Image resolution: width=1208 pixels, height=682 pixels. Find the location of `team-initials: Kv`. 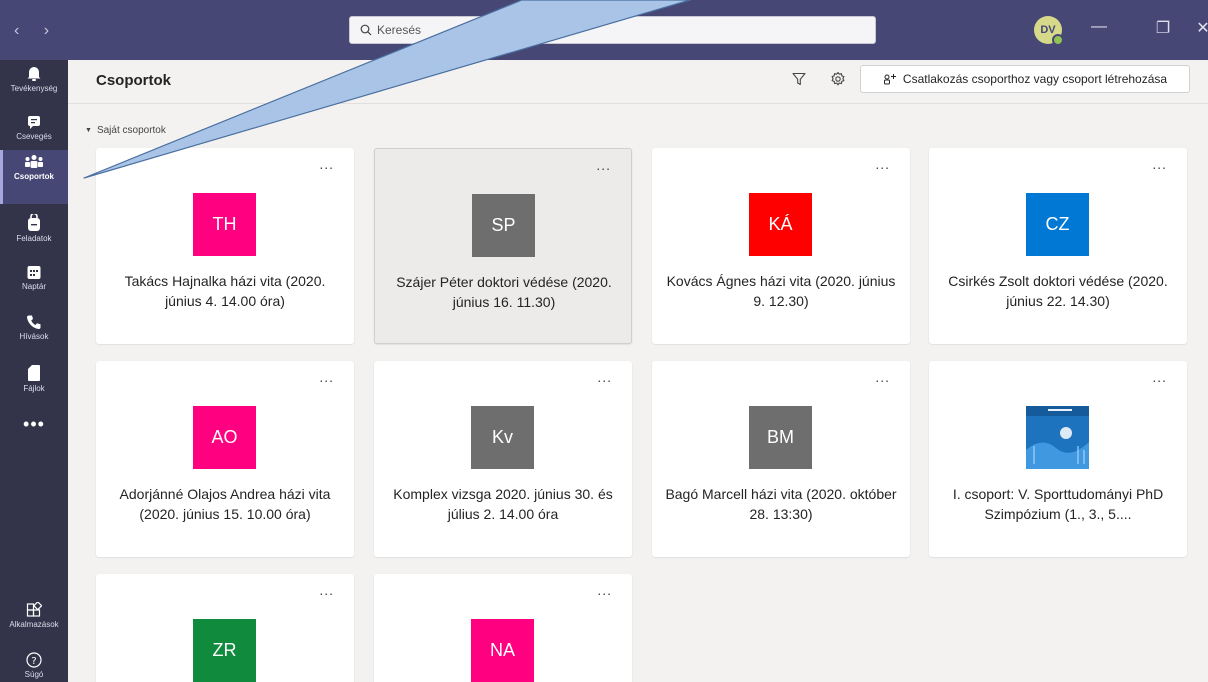

team-initials: Kv is located at coordinates (502, 437).